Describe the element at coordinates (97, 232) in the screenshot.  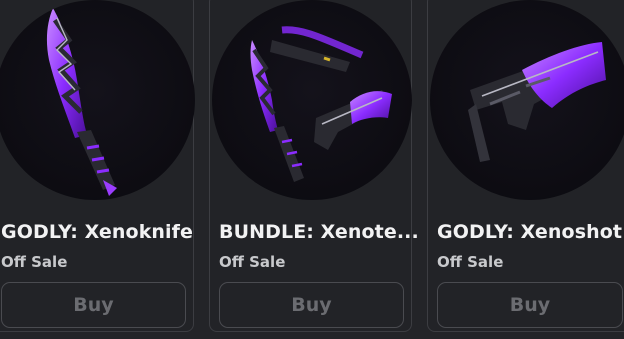
I see `item-name: GODLY: Xenoknife` at that location.